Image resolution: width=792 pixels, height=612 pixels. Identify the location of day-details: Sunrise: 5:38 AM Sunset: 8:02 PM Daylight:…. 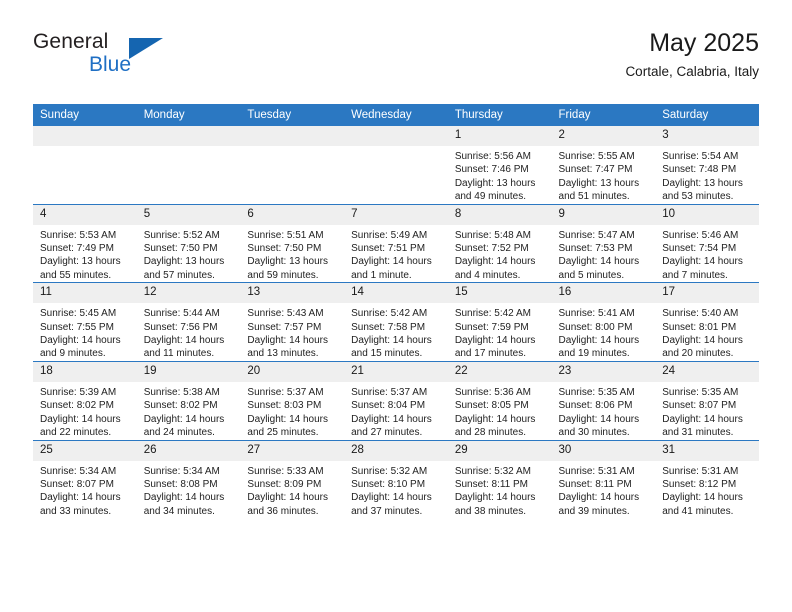
(189, 411).